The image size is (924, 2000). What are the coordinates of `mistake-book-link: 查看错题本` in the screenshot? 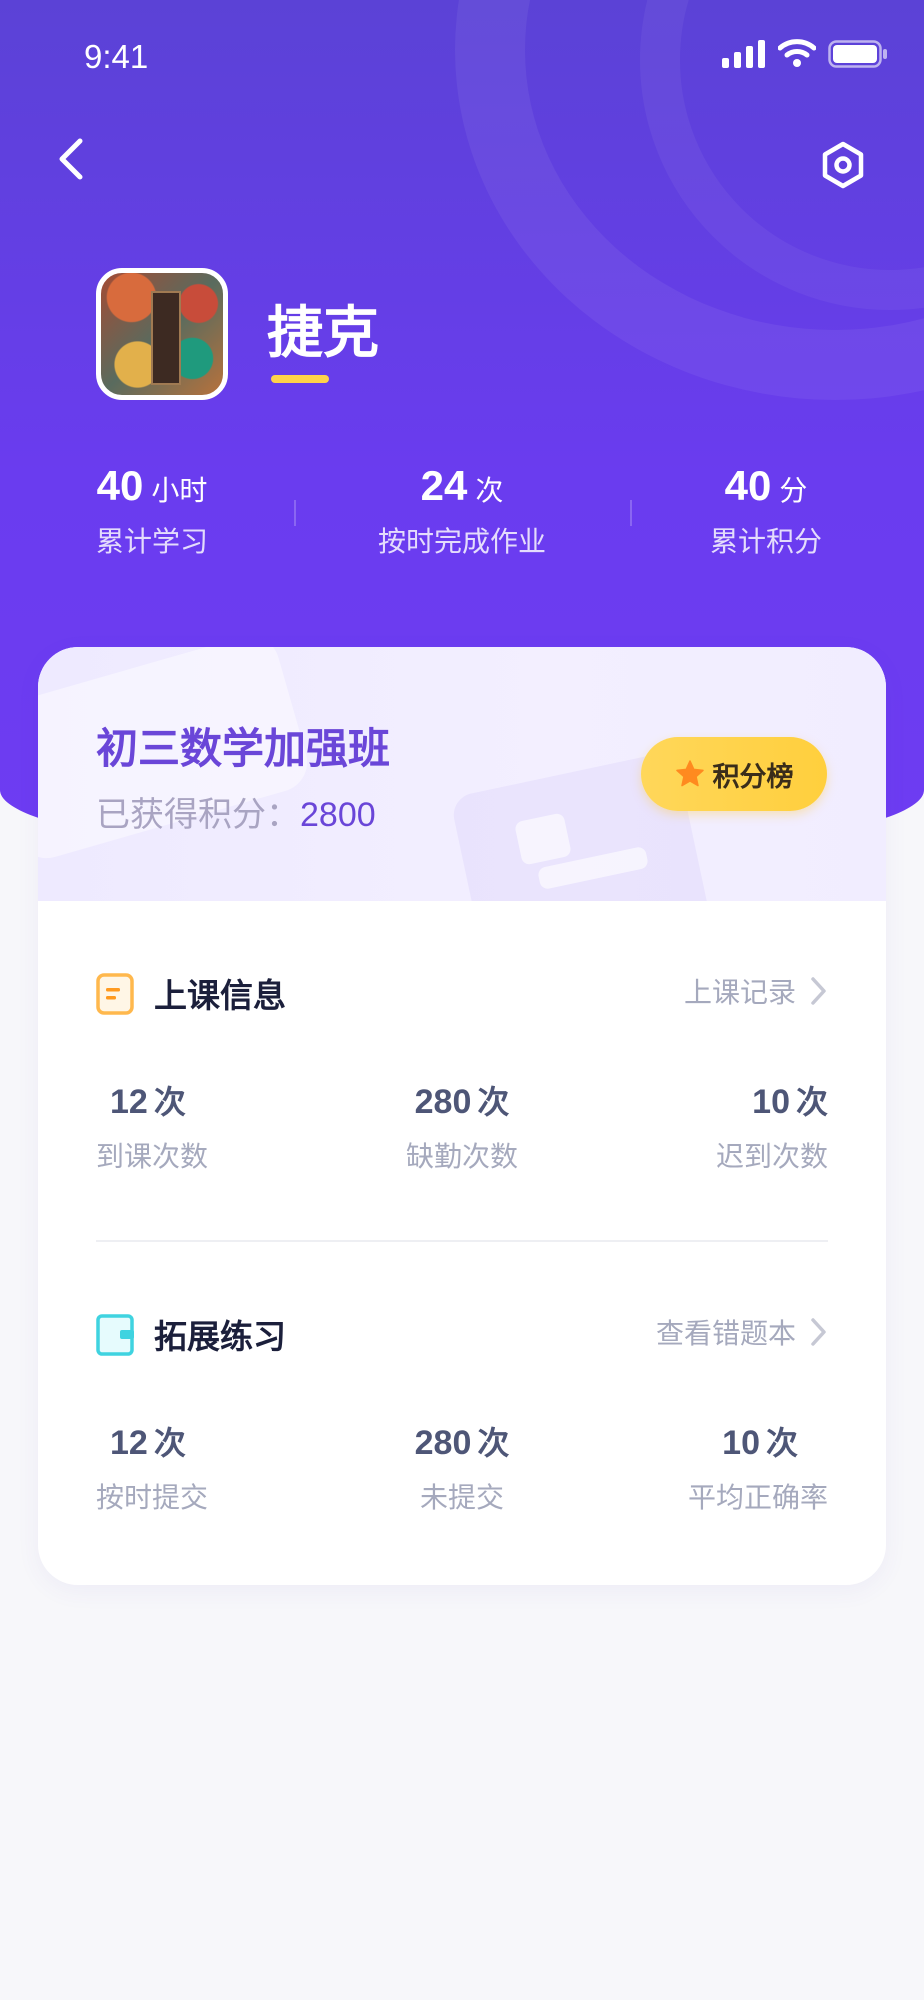 It's located at (742, 1332).